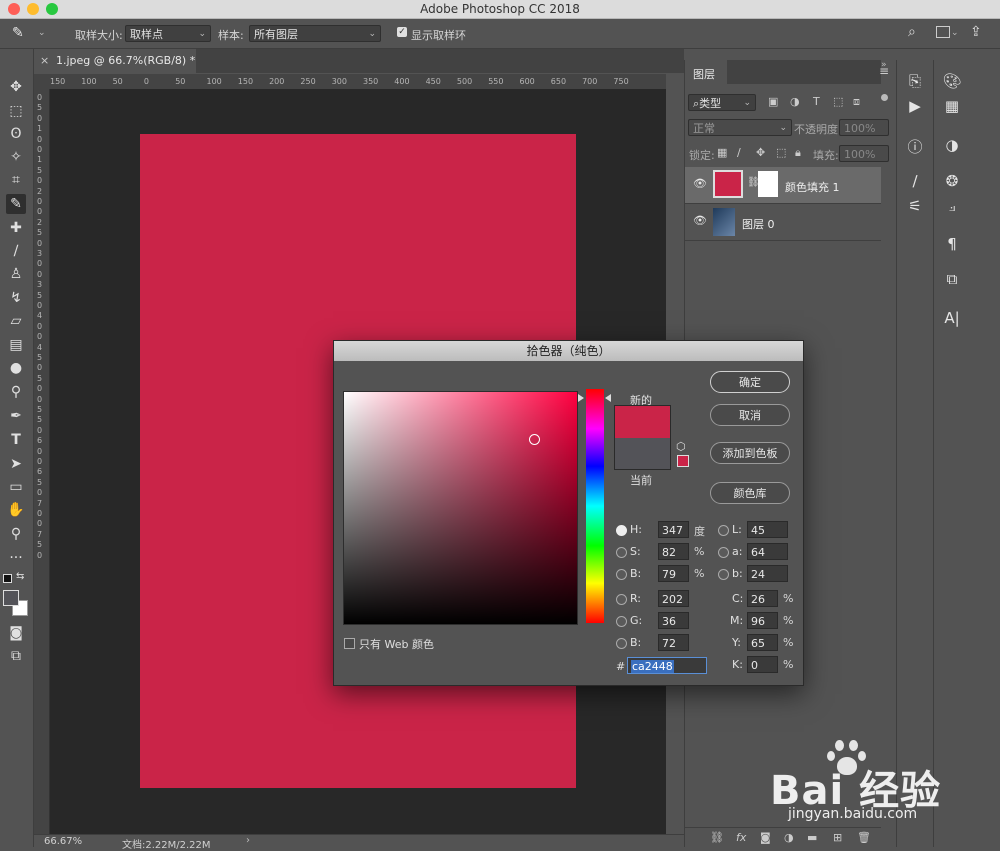  Describe the element at coordinates (16, 534) in the screenshot. I see `zoom-tool-icon: ⚲` at that location.